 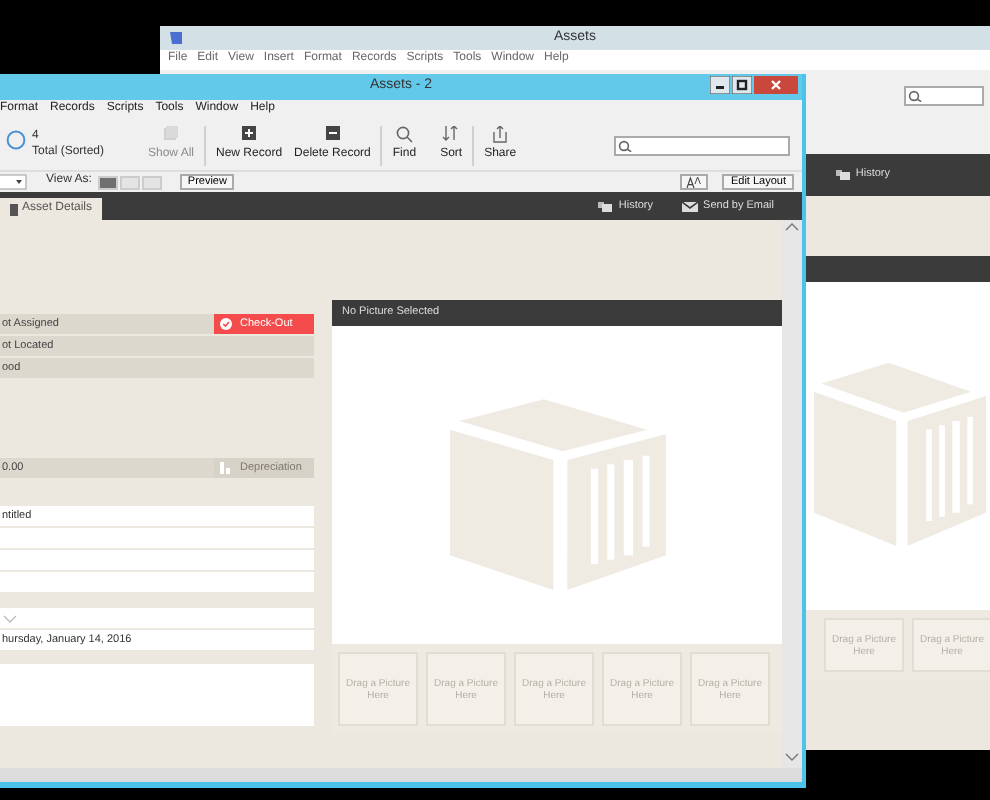 I want to click on scroll-down-icon, so click(x=792, y=758).